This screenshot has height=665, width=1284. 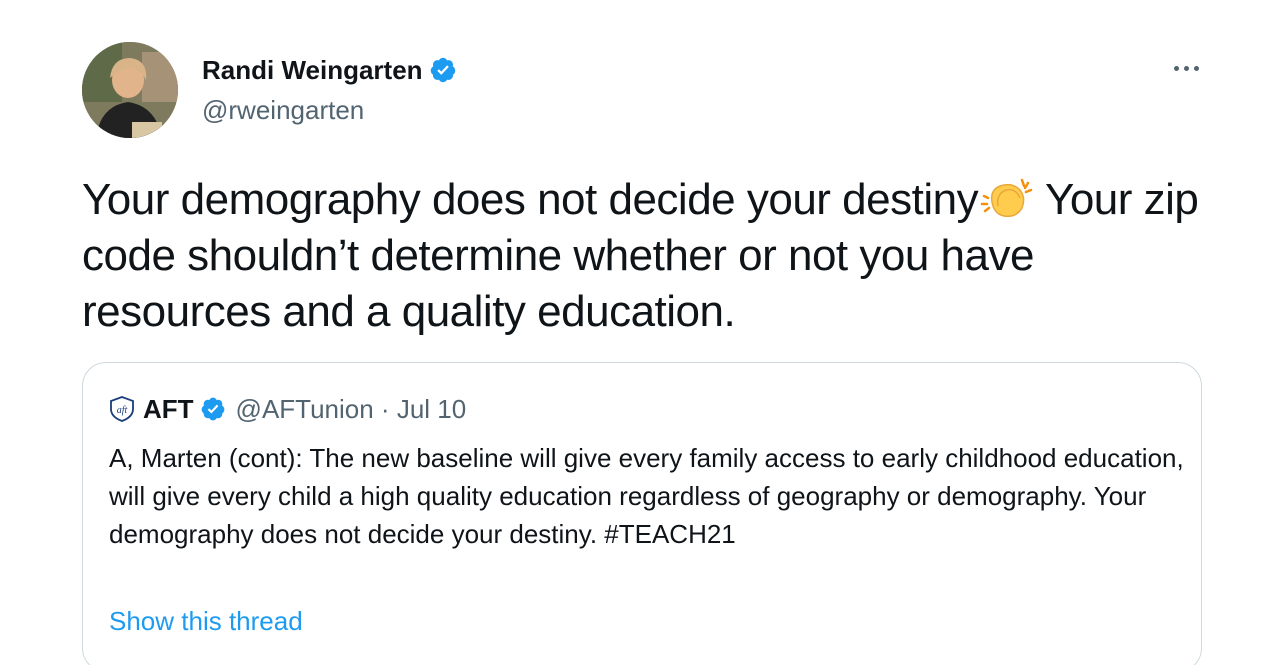 I want to click on author-name-label: Randi Weingarten, so click(x=312, y=70).